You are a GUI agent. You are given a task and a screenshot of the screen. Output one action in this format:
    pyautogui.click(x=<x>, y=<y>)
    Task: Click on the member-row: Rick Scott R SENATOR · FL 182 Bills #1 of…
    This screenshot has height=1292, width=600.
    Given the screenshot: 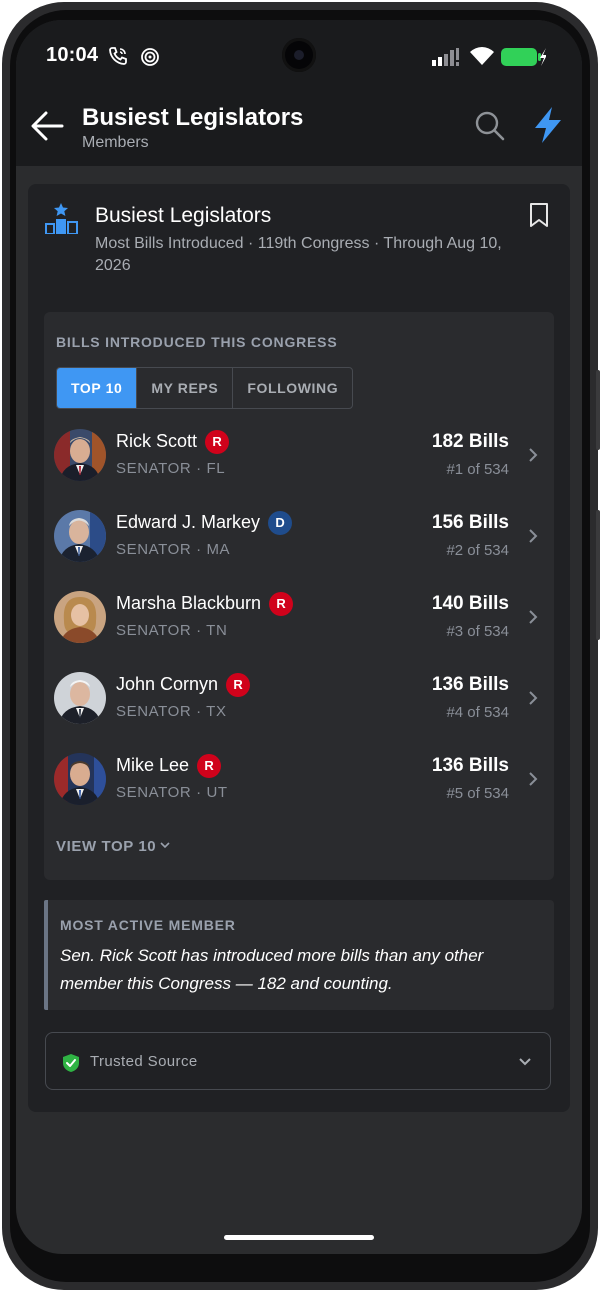 What is the action you would take?
    pyautogui.click(x=299, y=455)
    